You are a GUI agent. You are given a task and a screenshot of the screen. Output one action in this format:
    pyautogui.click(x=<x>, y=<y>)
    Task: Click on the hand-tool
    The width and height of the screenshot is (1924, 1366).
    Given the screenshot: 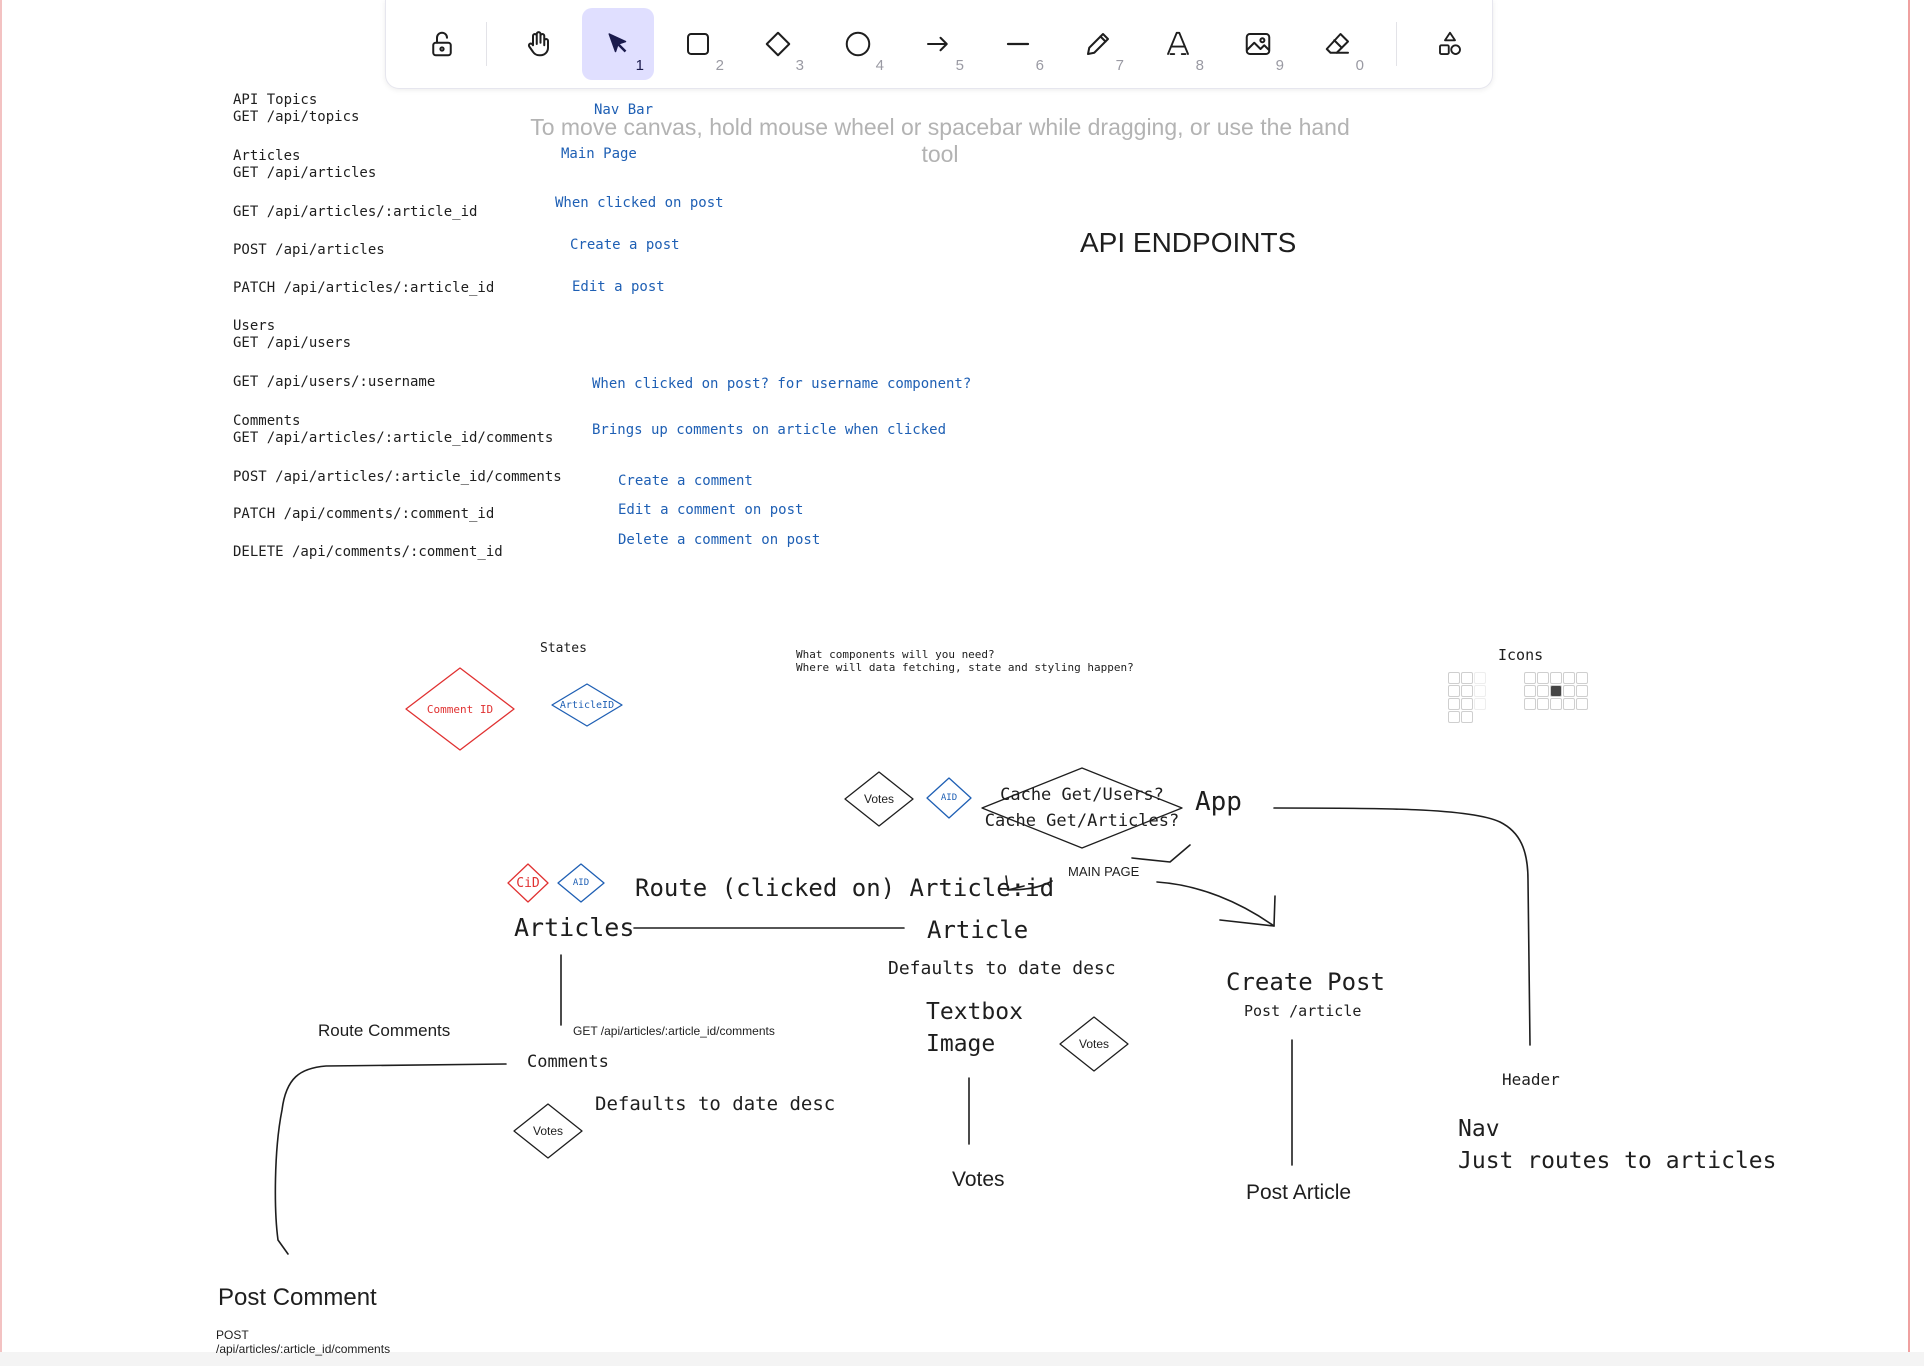 What is the action you would take?
    pyautogui.click(x=538, y=44)
    